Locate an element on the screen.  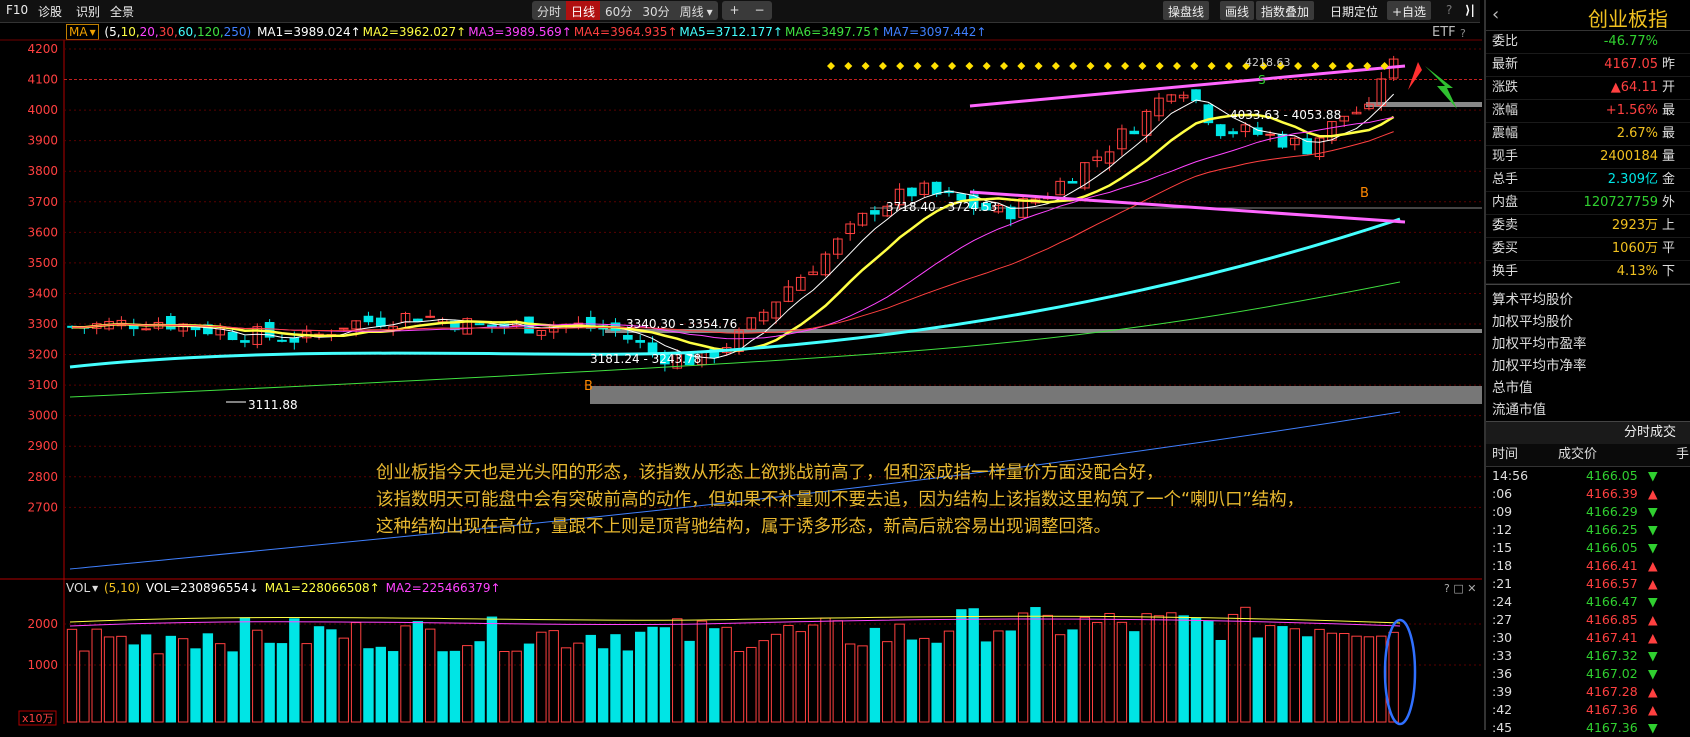
quote-row: 涨幅 +1.56% 最 is located at coordinates (1588, 111).